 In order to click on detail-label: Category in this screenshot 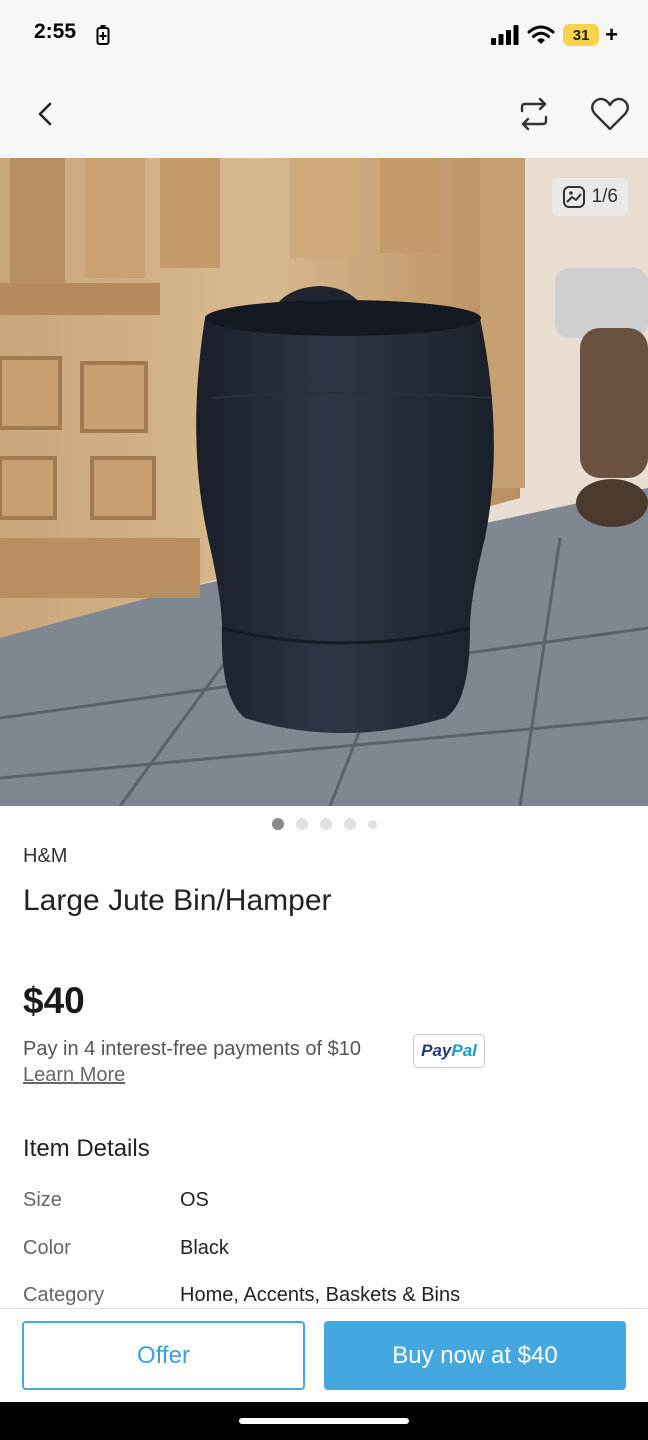, I will do `click(64, 1295)`.